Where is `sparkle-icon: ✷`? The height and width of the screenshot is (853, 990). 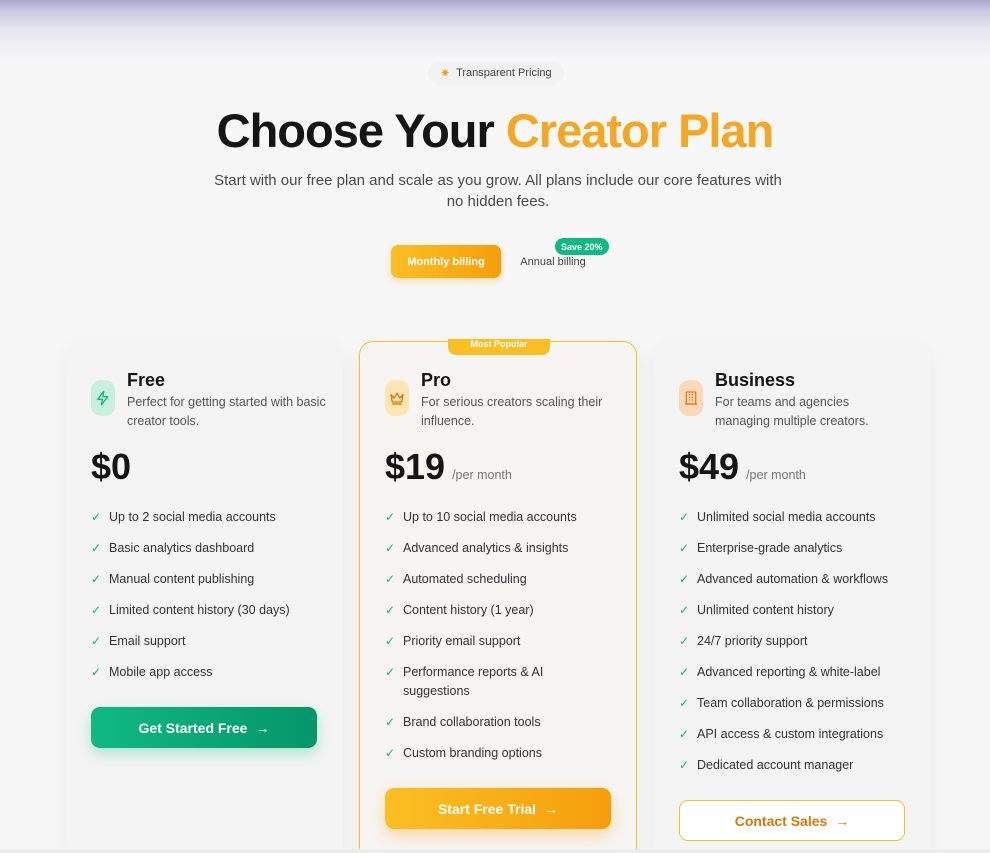
sparkle-icon: ✷ is located at coordinates (445, 73).